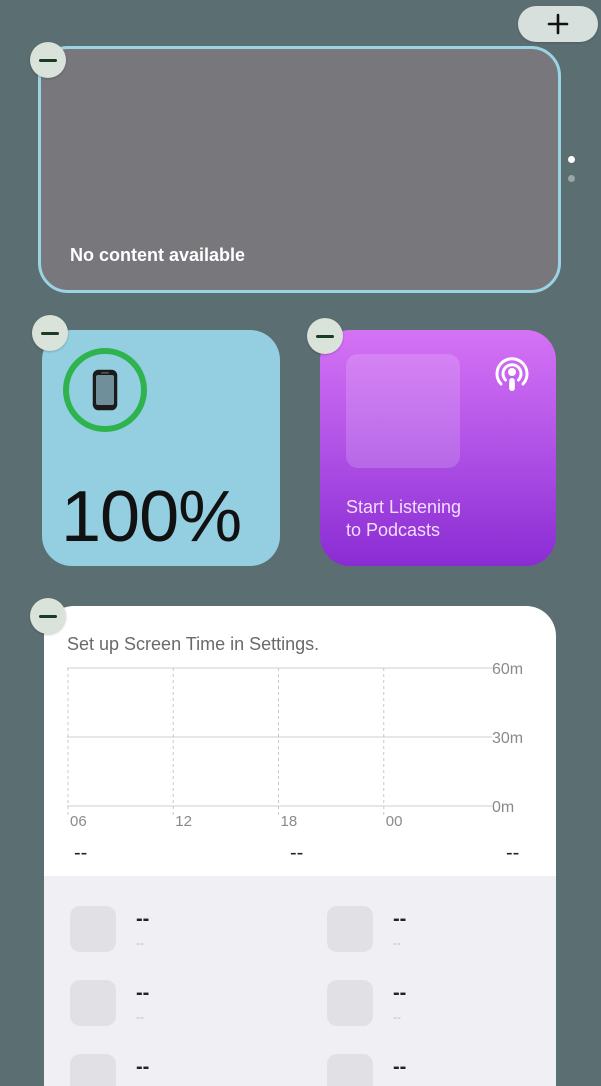  I want to click on podcasts-message: Start Listening to Podcasts, so click(403, 519).